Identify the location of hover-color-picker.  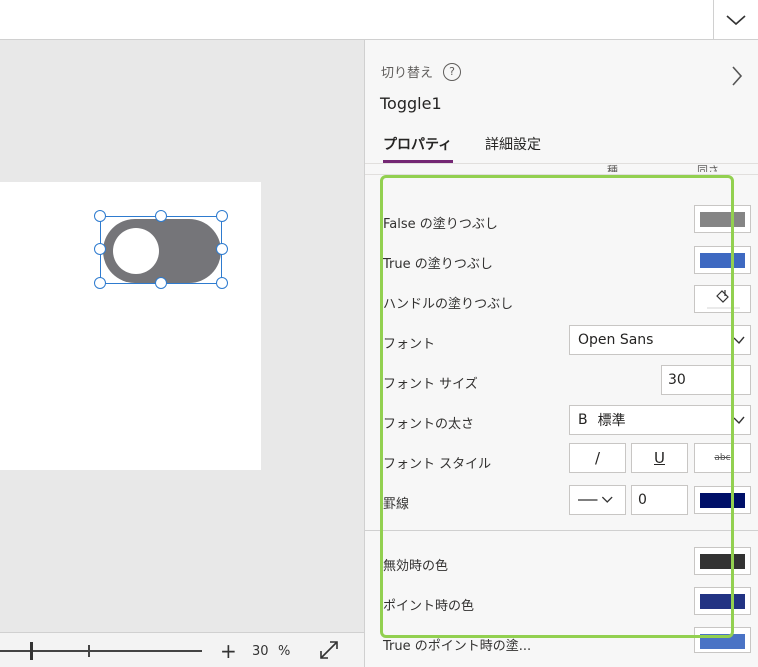
(722, 601).